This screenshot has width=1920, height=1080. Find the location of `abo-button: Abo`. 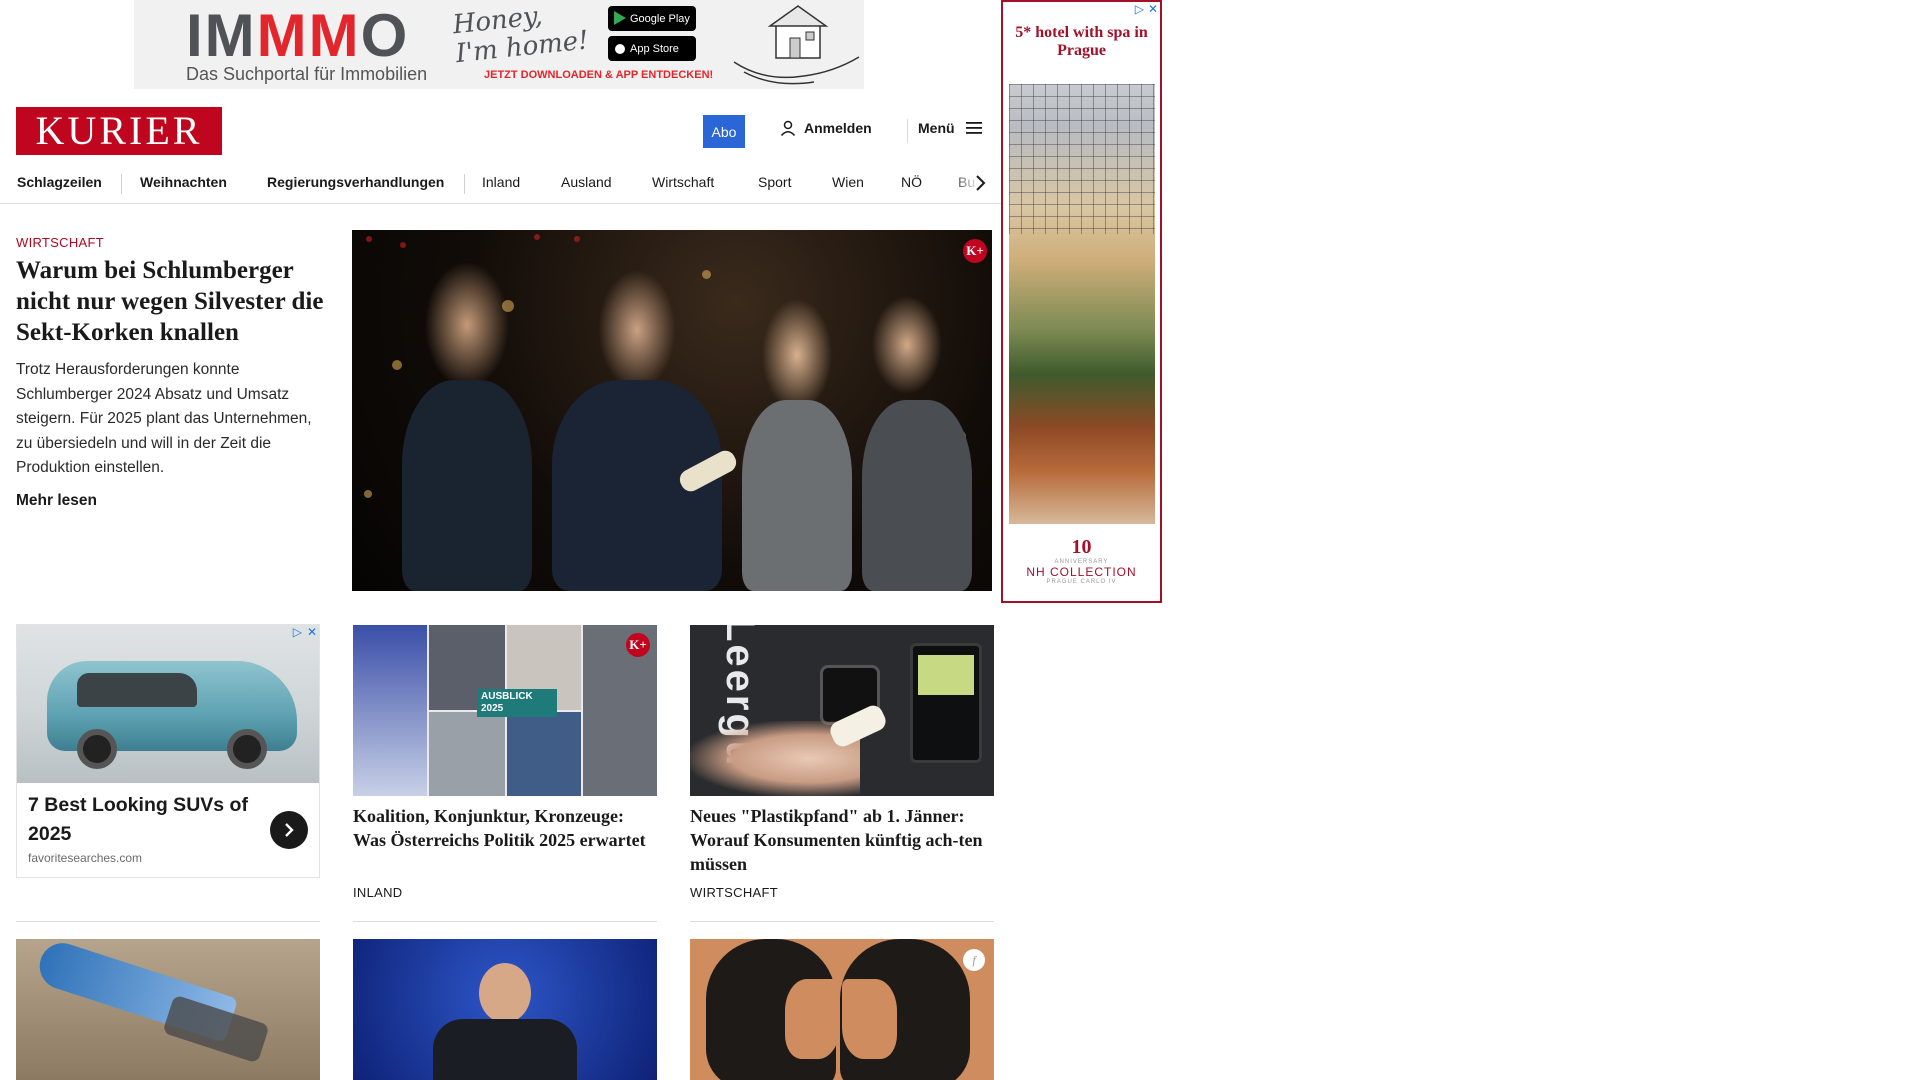

abo-button: Abo is located at coordinates (724, 131).